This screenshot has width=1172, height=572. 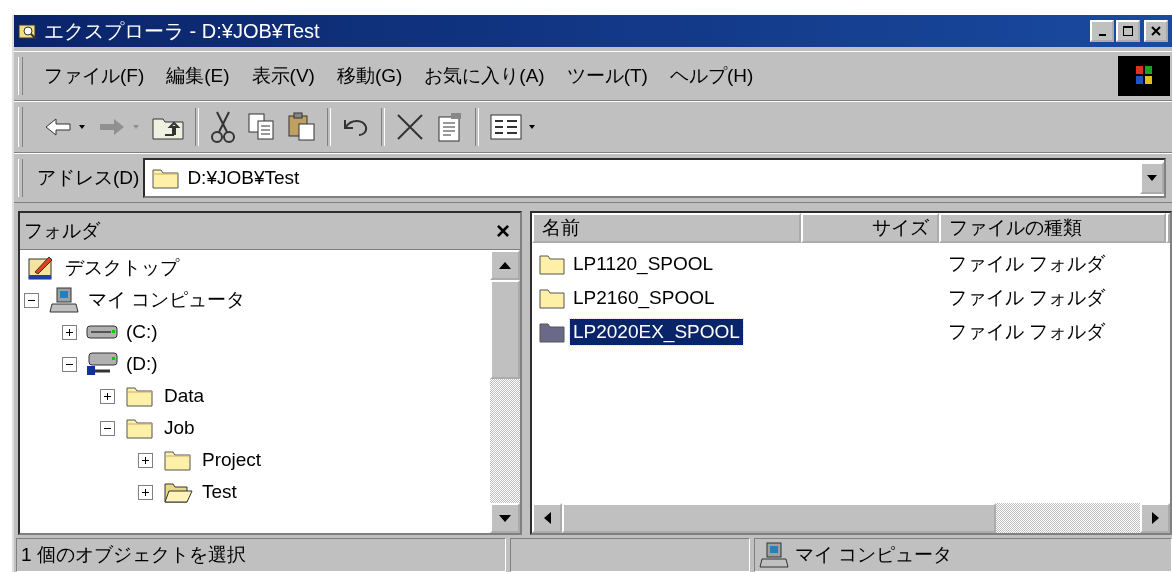 I want to click on scroll-left-button, so click(x=547, y=518).